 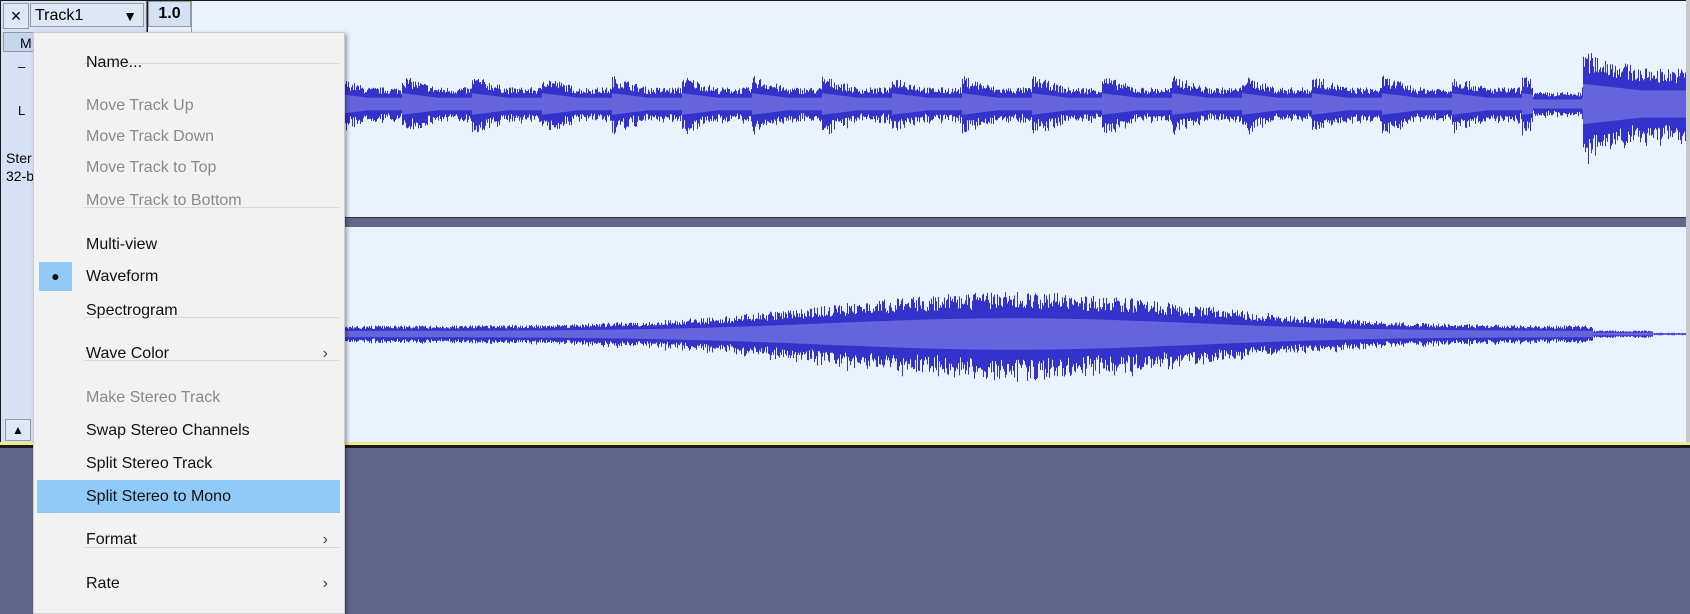 I want to click on menu-item-label: Move Track Up, so click(x=140, y=105).